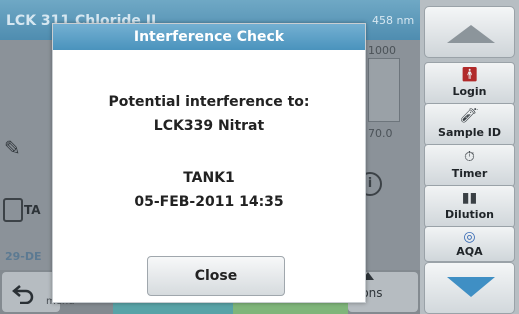 The width and height of the screenshot is (519, 314). I want to click on sample-name: TANK1, so click(209, 178).